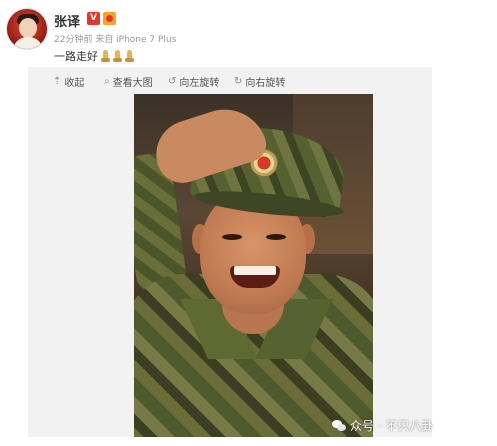 Image resolution: width=497 pixels, height=446 pixels. Describe the element at coordinates (67, 20) in the screenshot. I see `username: 张译` at that location.